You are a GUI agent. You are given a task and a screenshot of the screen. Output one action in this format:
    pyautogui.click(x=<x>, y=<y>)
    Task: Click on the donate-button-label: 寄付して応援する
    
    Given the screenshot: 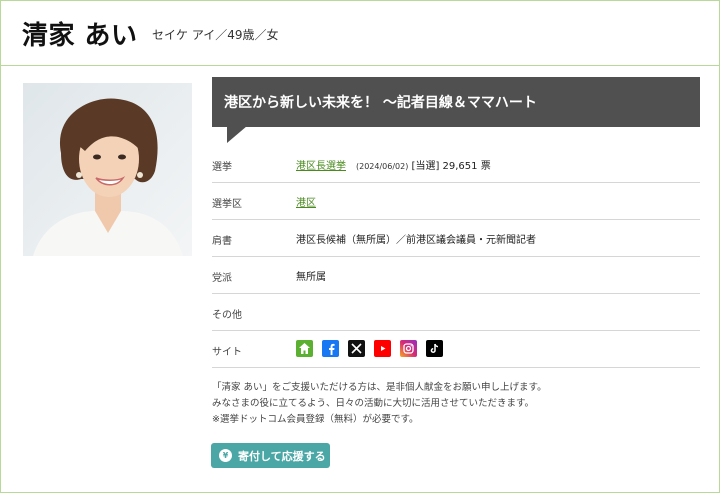 What is the action you would take?
    pyautogui.click(x=282, y=456)
    